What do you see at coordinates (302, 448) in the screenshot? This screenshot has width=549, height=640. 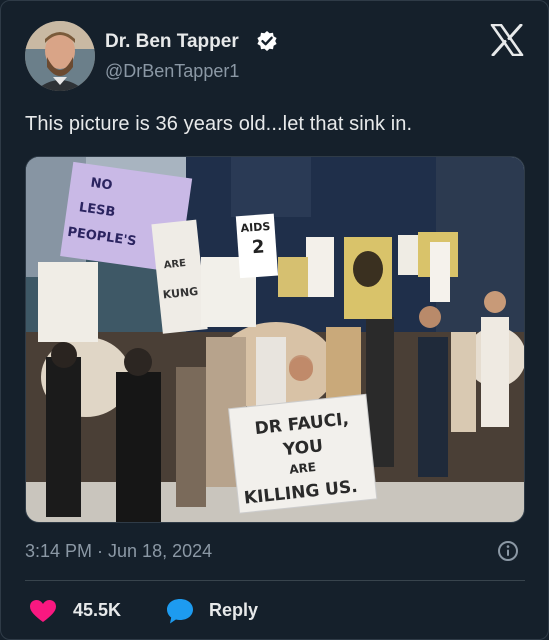 I see `photo-sign-main-line2: YOU` at bounding box center [302, 448].